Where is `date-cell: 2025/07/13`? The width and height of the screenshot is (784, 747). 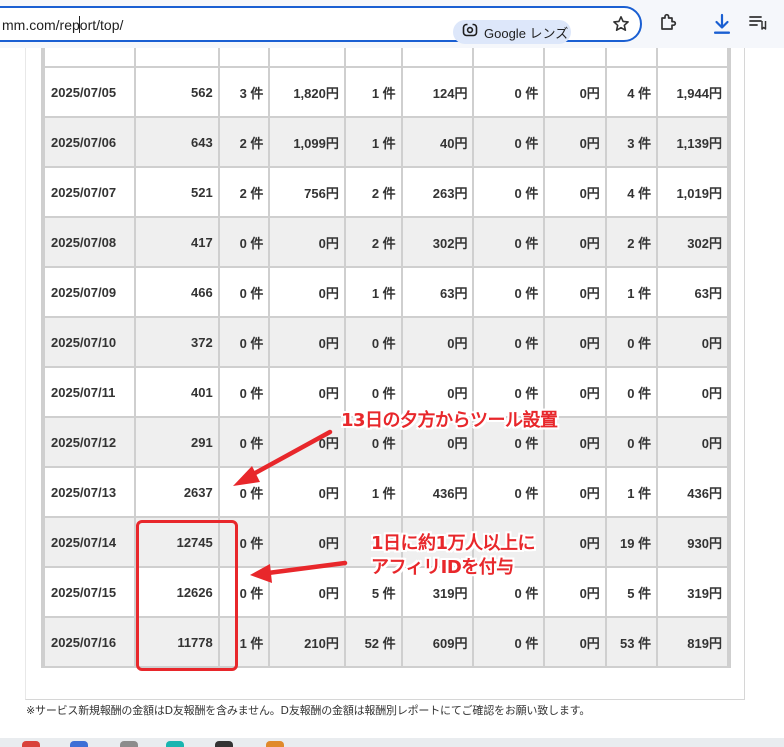
date-cell: 2025/07/13 is located at coordinates (89, 492).